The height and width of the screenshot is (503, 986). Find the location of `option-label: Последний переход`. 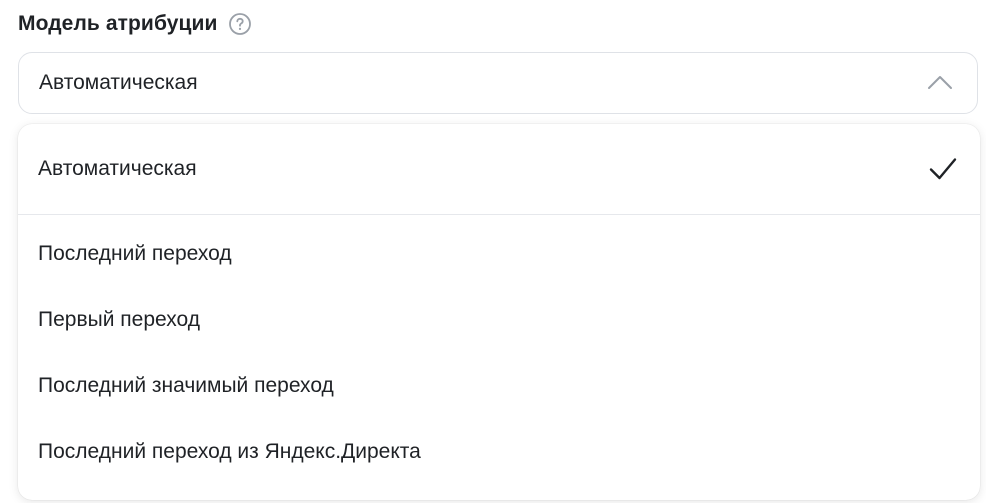

option-label: Последний переход is located at coordinates (135, 253).